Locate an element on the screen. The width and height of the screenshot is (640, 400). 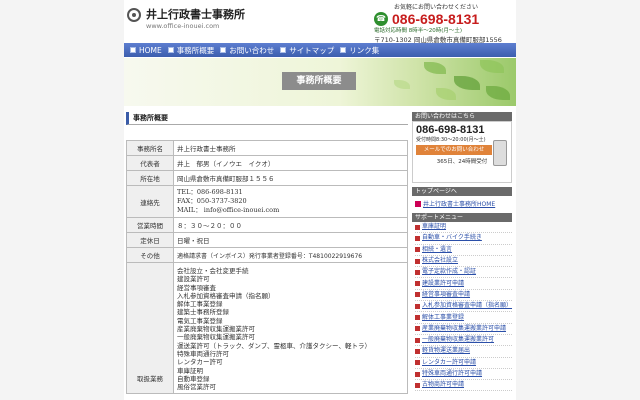
sidebar-menu-label: 建設業許可申請 is located at coordinates (443, 283).